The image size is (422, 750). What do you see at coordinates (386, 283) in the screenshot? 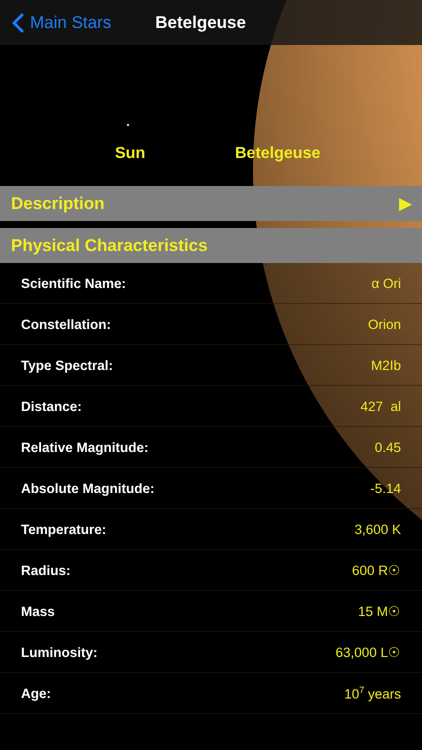
I see `property-value: α Ori` at bounding box center [386, 283].